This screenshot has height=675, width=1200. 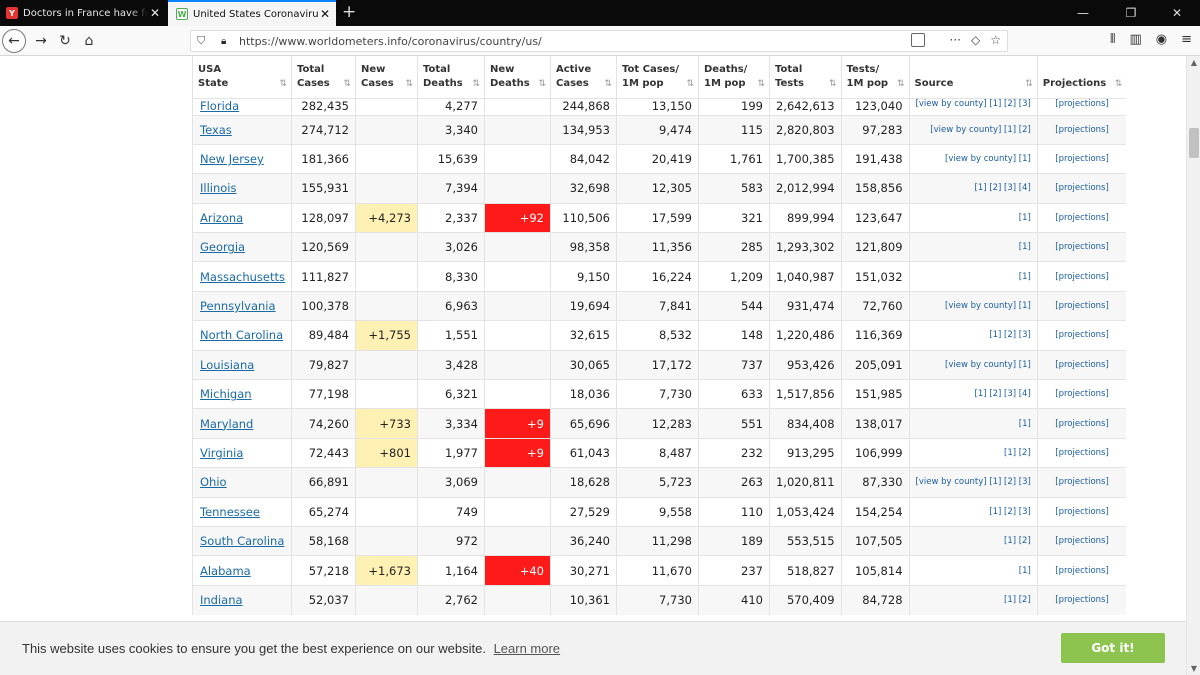 What do you see at coordinates (242, 106) in the screenshot?
I see `state-link: Florida` at bounding box center [242, 106].